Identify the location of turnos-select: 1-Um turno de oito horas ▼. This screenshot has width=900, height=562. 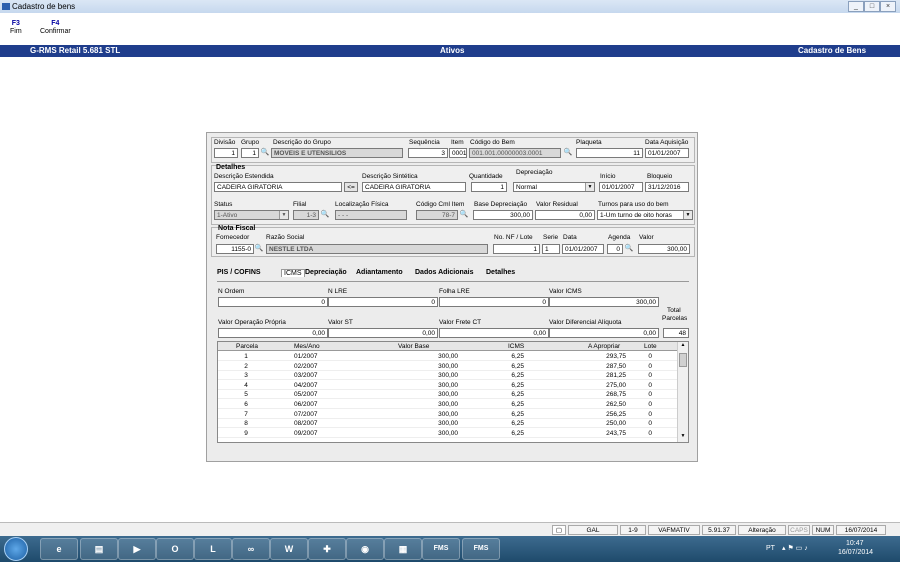
(645, 215).